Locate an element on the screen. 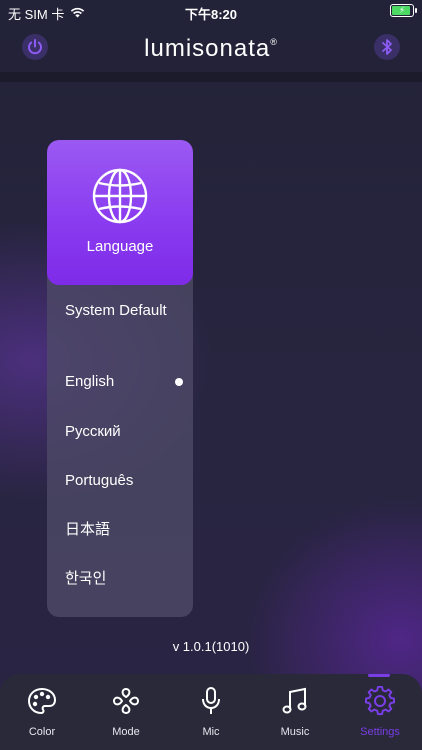 This screenshot has height=750, width=422. language-option-portuguese: Português is located at coordinates (125, 481).